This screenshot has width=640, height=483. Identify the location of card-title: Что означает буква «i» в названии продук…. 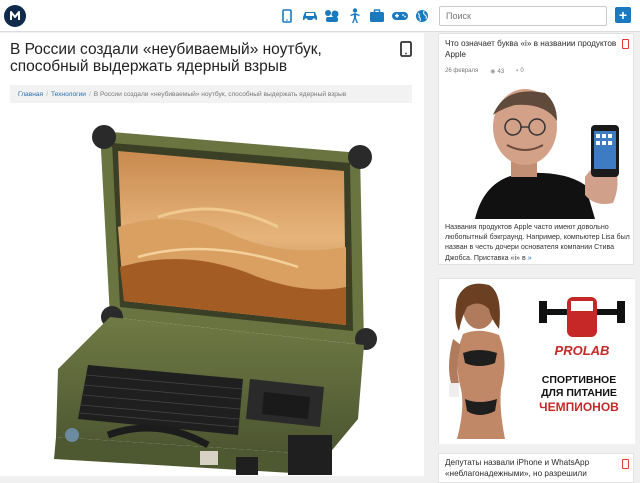
(531, 49).